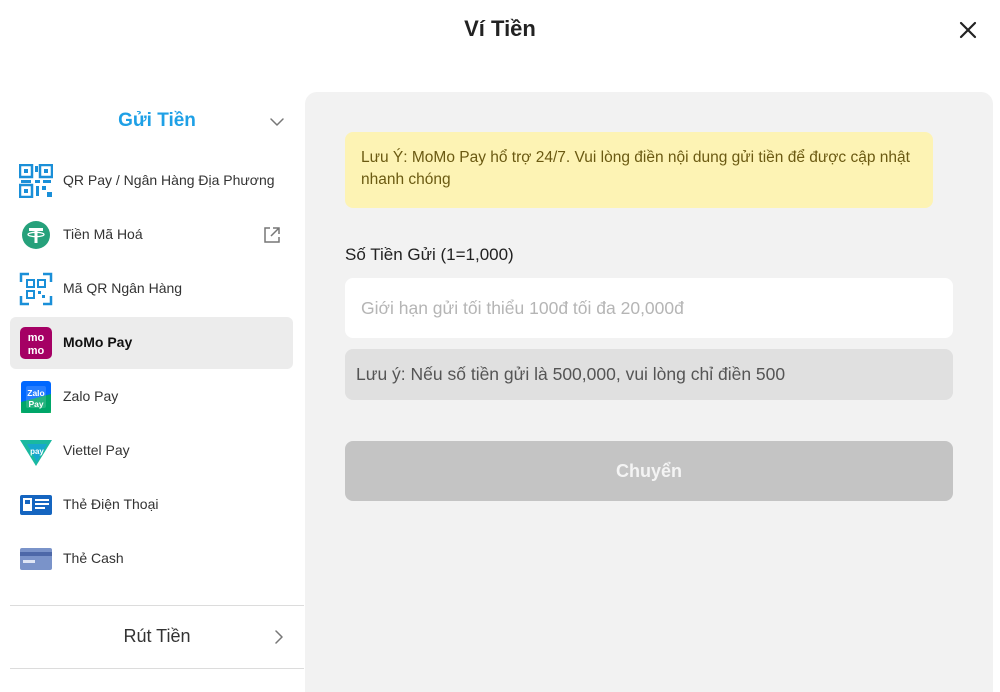 This screenshot has height=692, width=1000. I want to click on chevron-right-icon, so click(279, 637).